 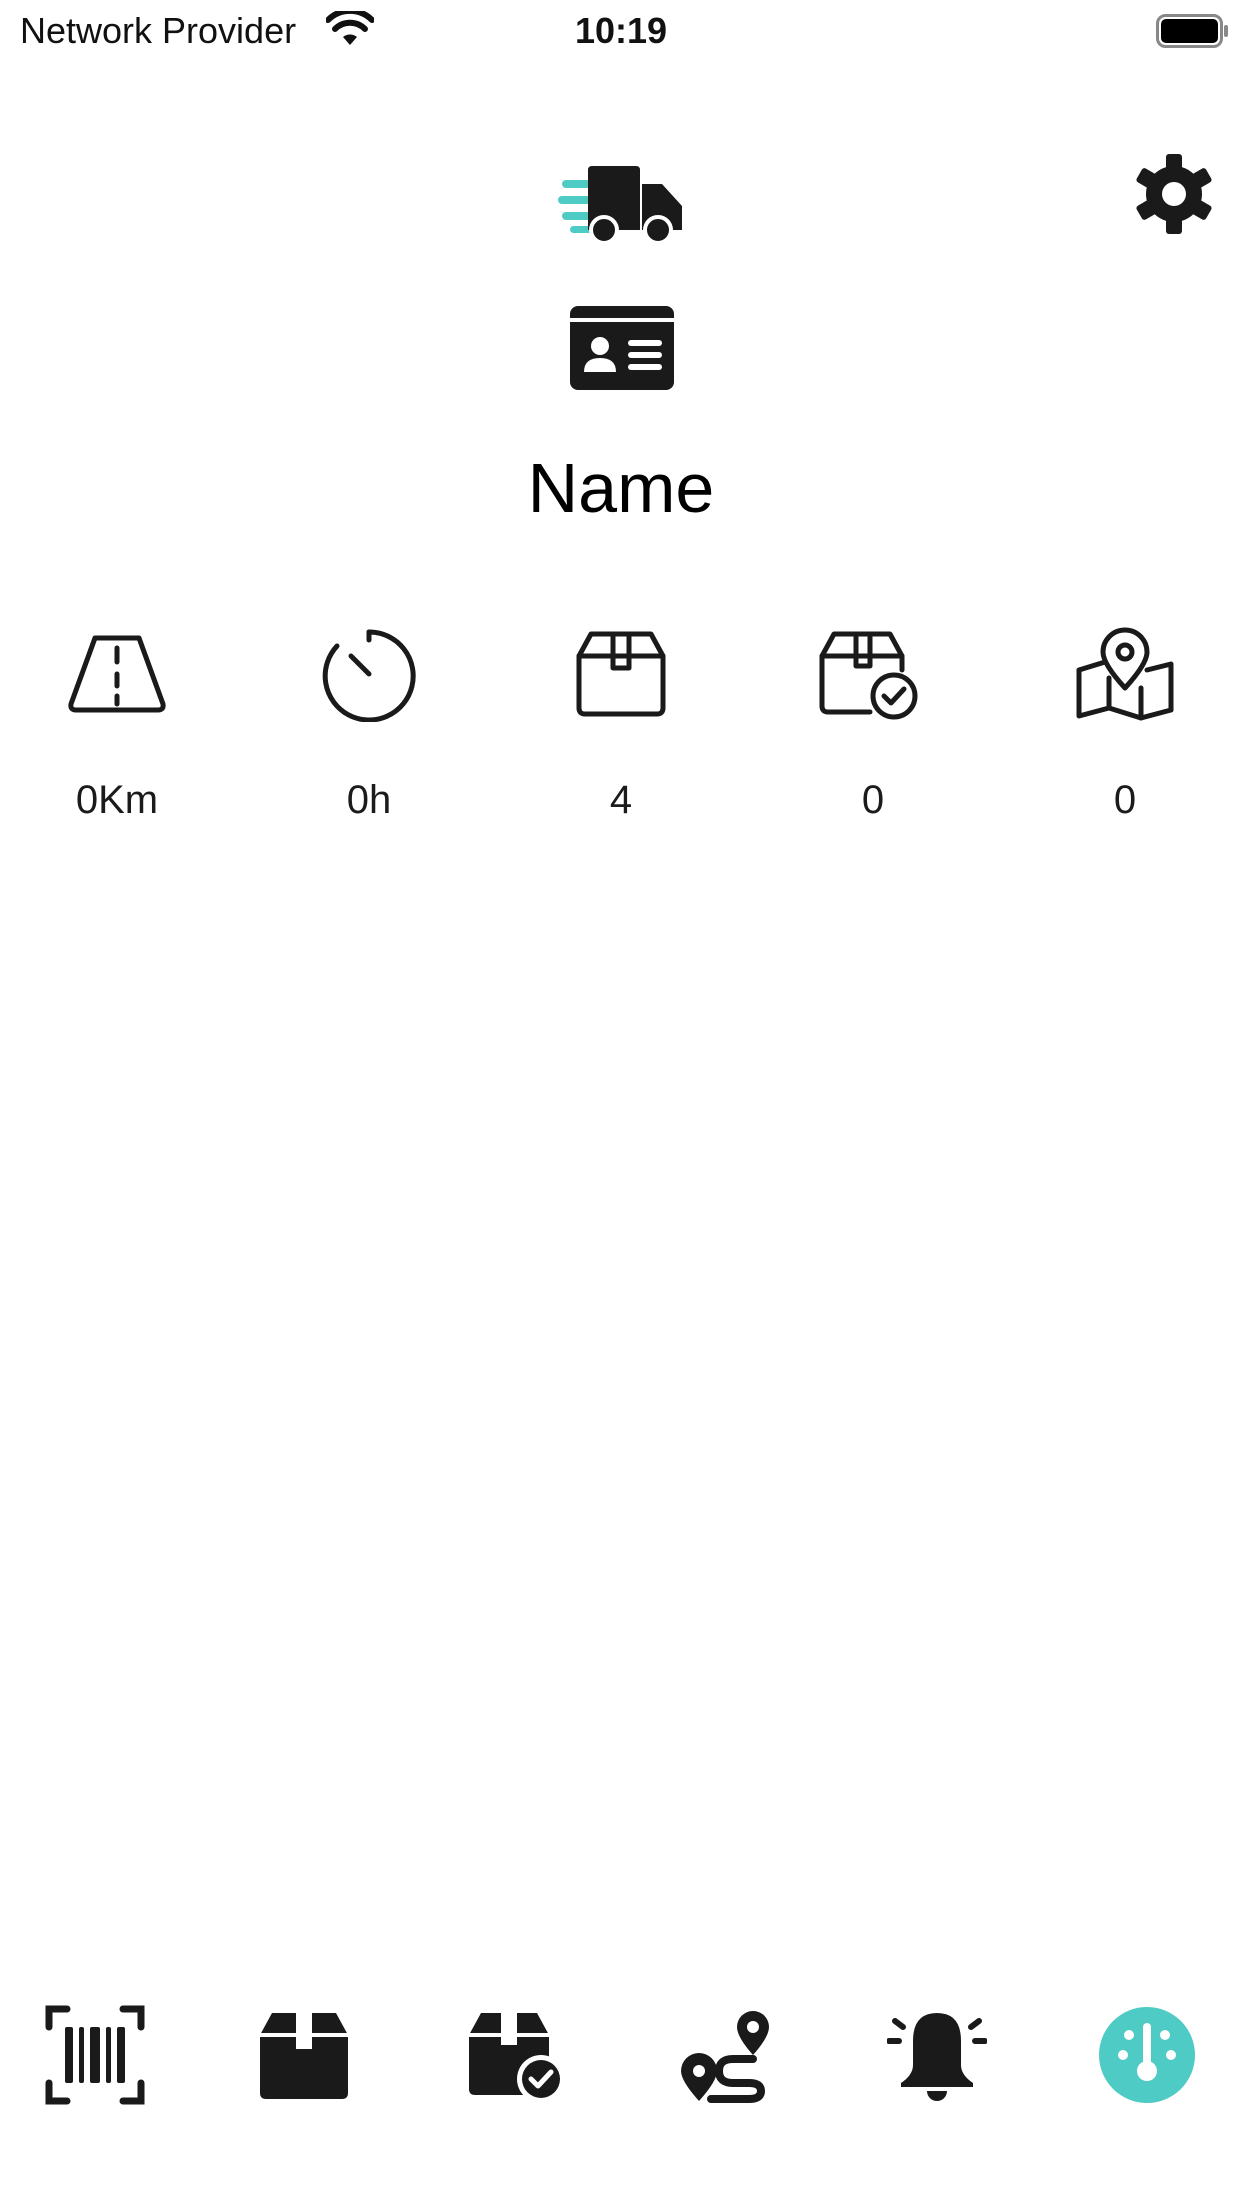 I want to click on barcode-scan-icon, so click(x=95, y=2055).